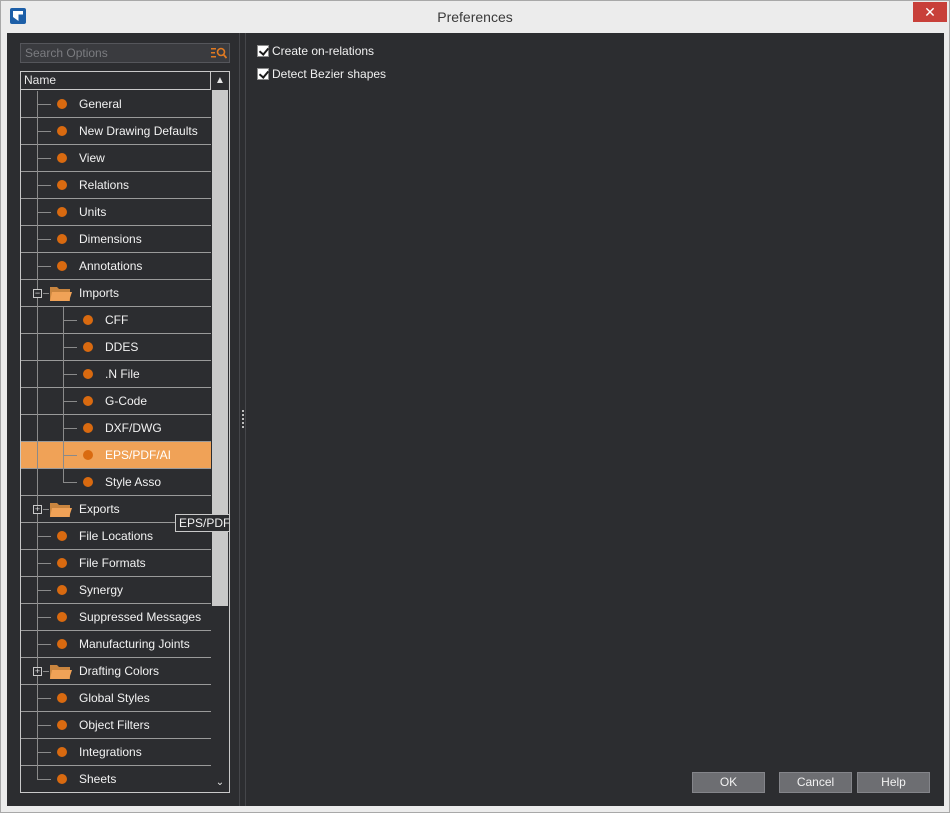  I want to click on tree-tooltip: EPS/PDF/AI, so click(202, 523).